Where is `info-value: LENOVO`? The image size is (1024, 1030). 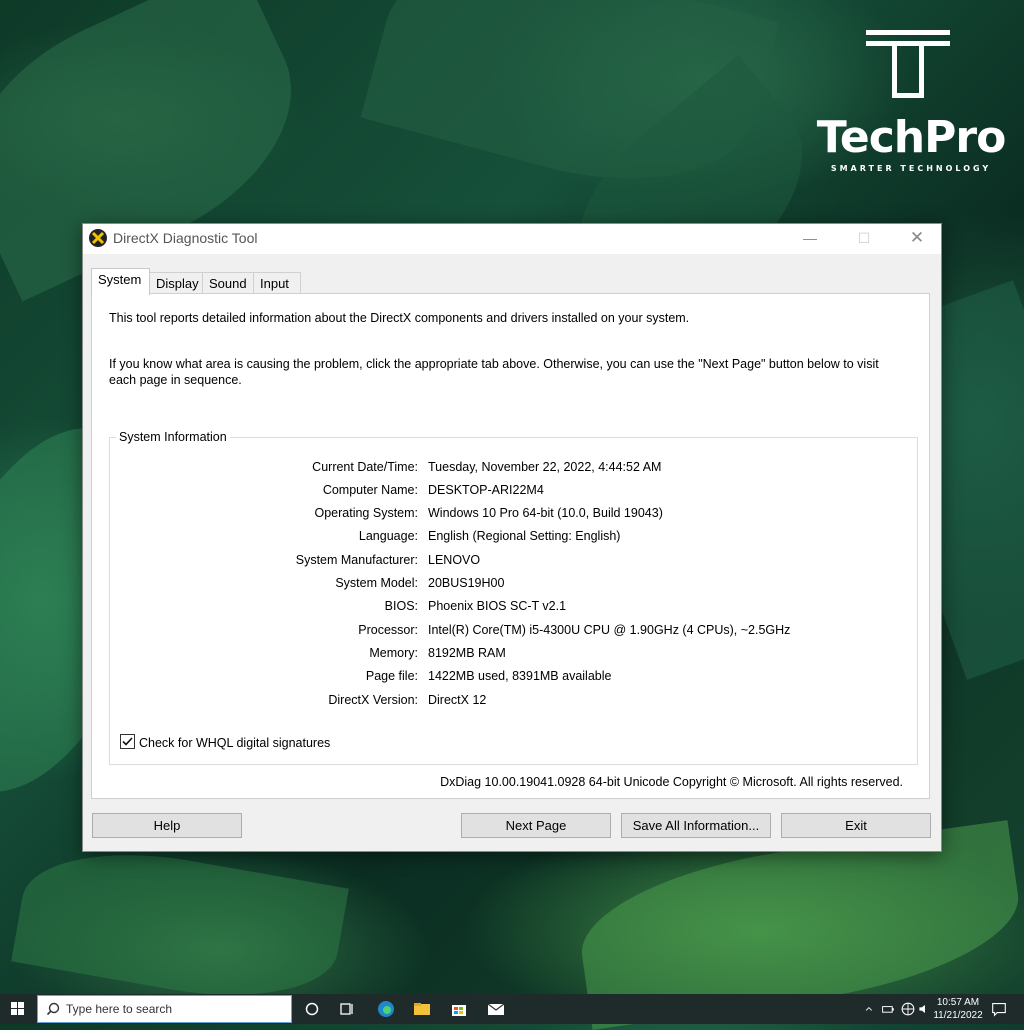 info-value: LENOVO is located at coordinates (454, 560).